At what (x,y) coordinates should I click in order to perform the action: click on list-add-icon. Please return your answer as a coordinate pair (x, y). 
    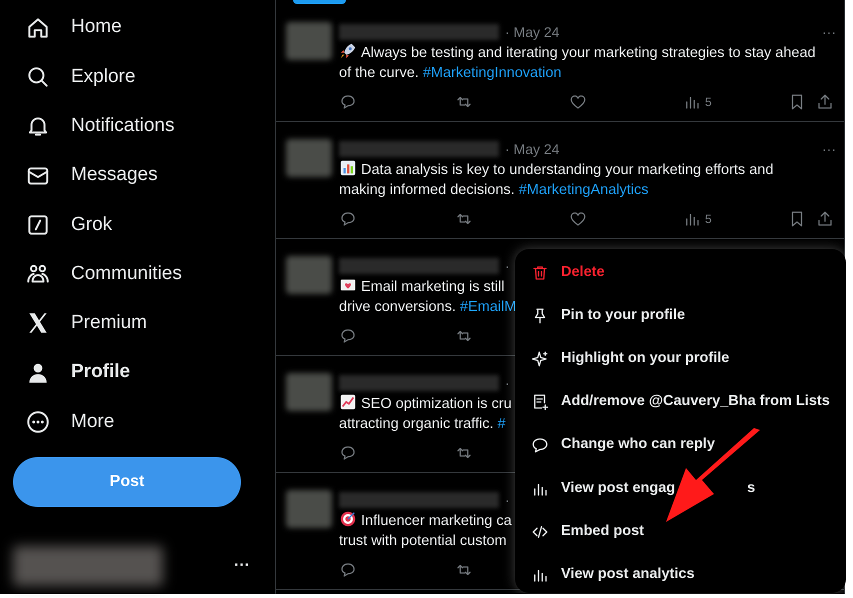
    Looking at the image, I should click on (540, 402).